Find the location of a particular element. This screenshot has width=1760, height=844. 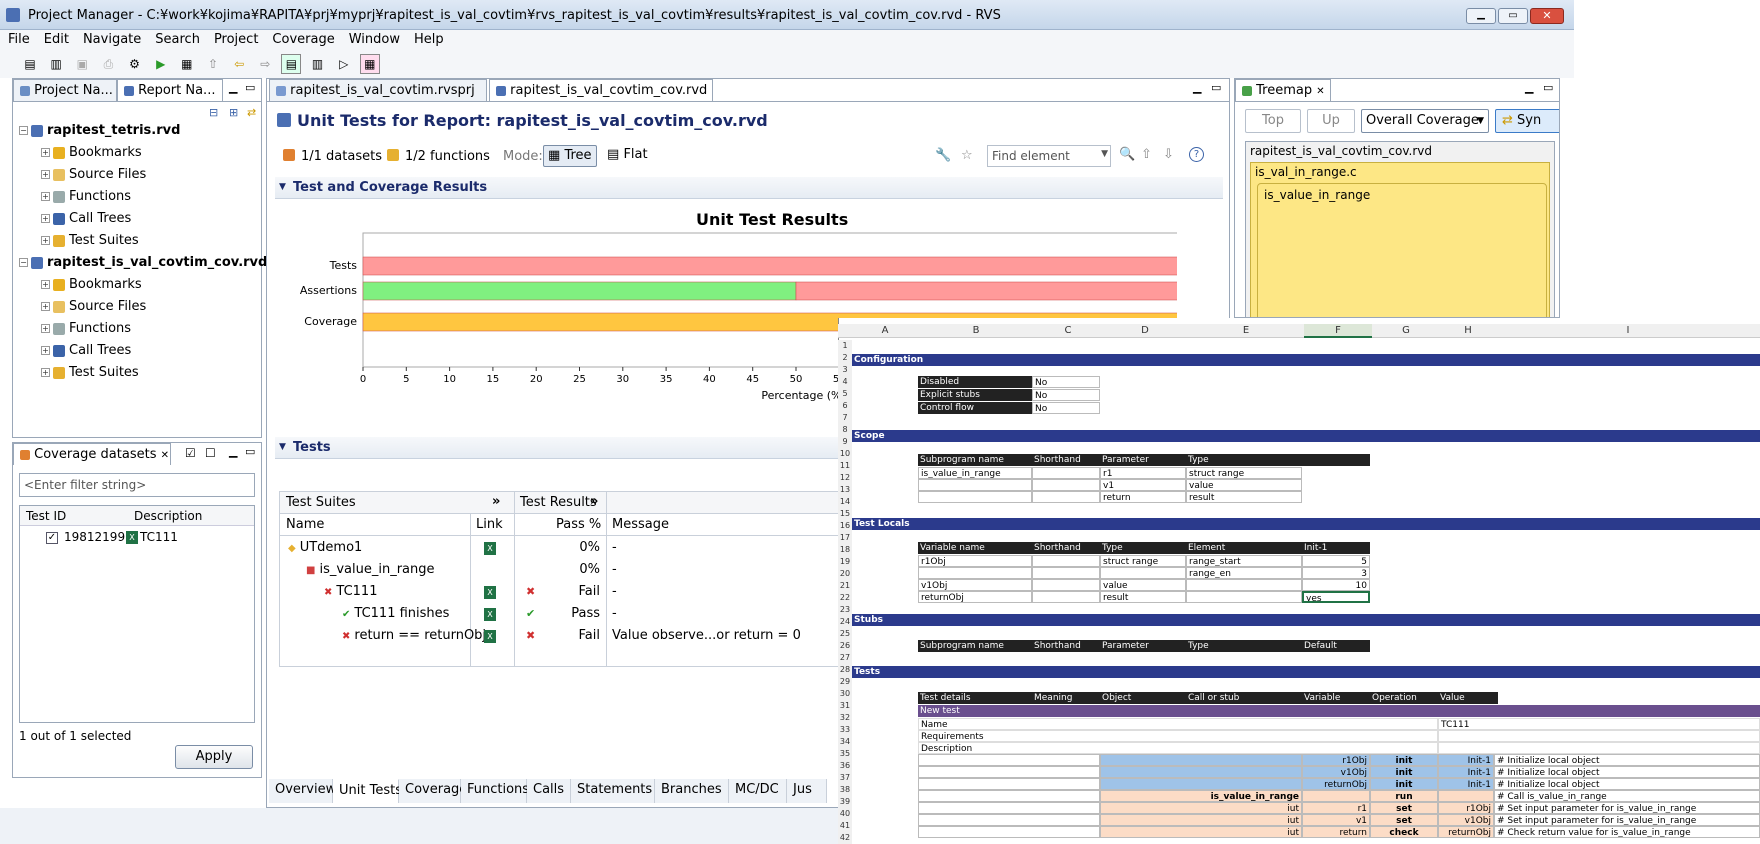

row-number: 37 is located at coordinates (845, 778).